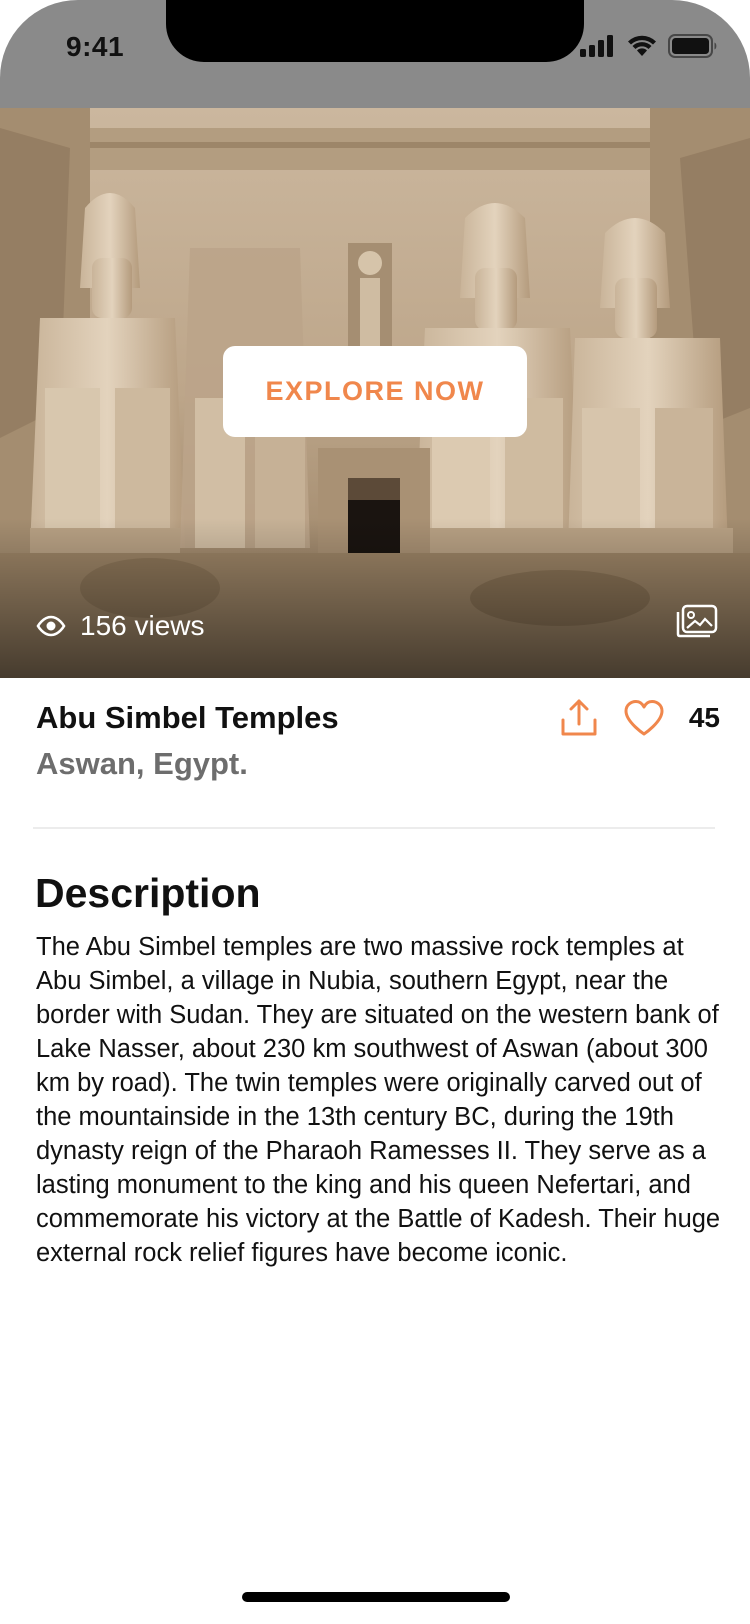  I want to click on share-icon, so click(579, 718).